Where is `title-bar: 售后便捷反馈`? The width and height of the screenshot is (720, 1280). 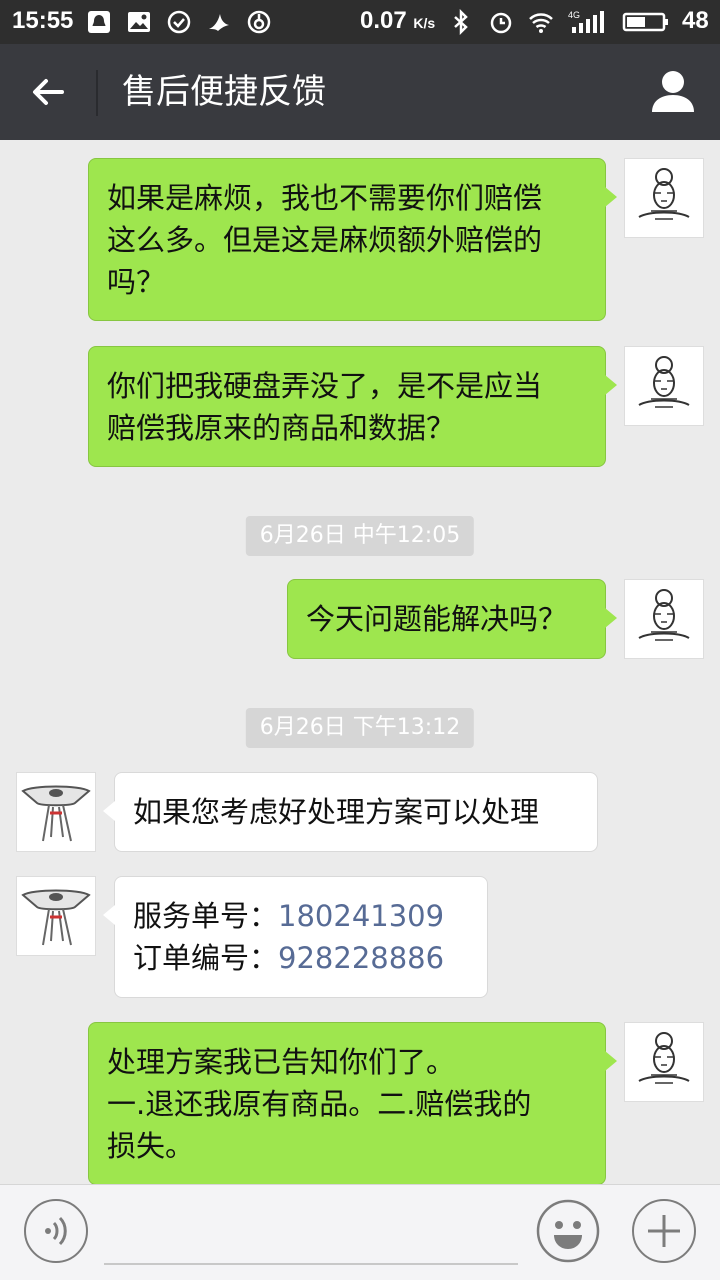
title-bar: 售后便捷反馈 is located at coordinates (360, 92).